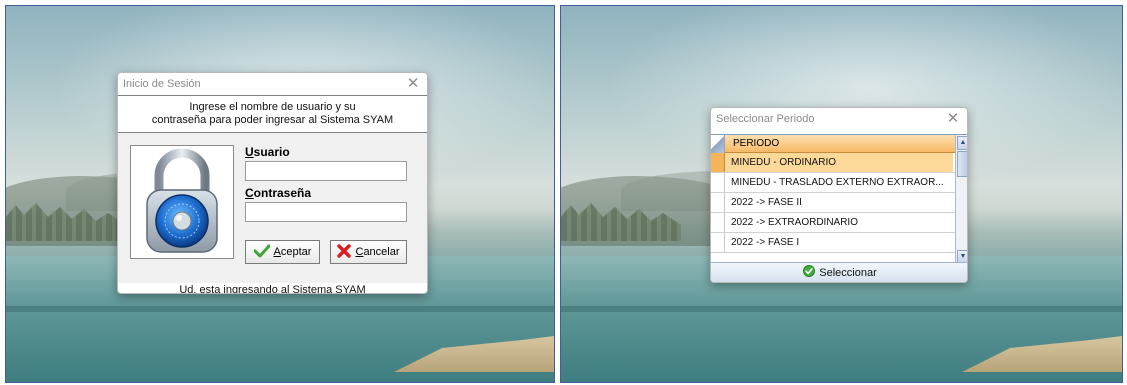 This screenshot has height=385, width=1127. What do you see at coordinates (752, 143) in the screenshot?
I see `column-header-periodo: PERIODO` at bounding box center [752, 143].